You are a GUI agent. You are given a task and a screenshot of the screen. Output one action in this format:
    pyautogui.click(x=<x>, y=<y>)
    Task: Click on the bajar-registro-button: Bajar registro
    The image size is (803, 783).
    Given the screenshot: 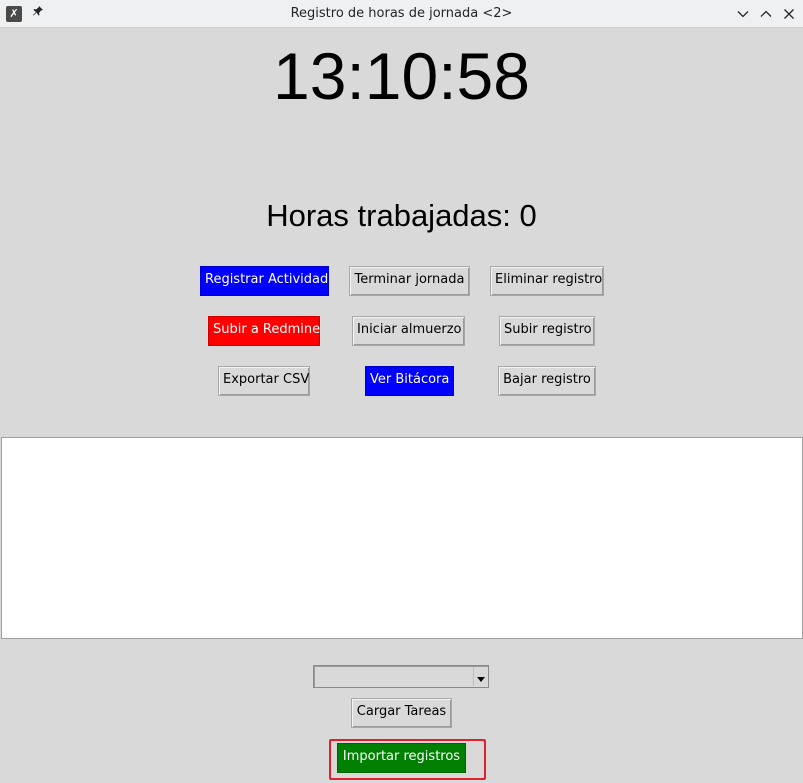 What is the action you would take?
    pyautogui.click(x=547, y=381)
    